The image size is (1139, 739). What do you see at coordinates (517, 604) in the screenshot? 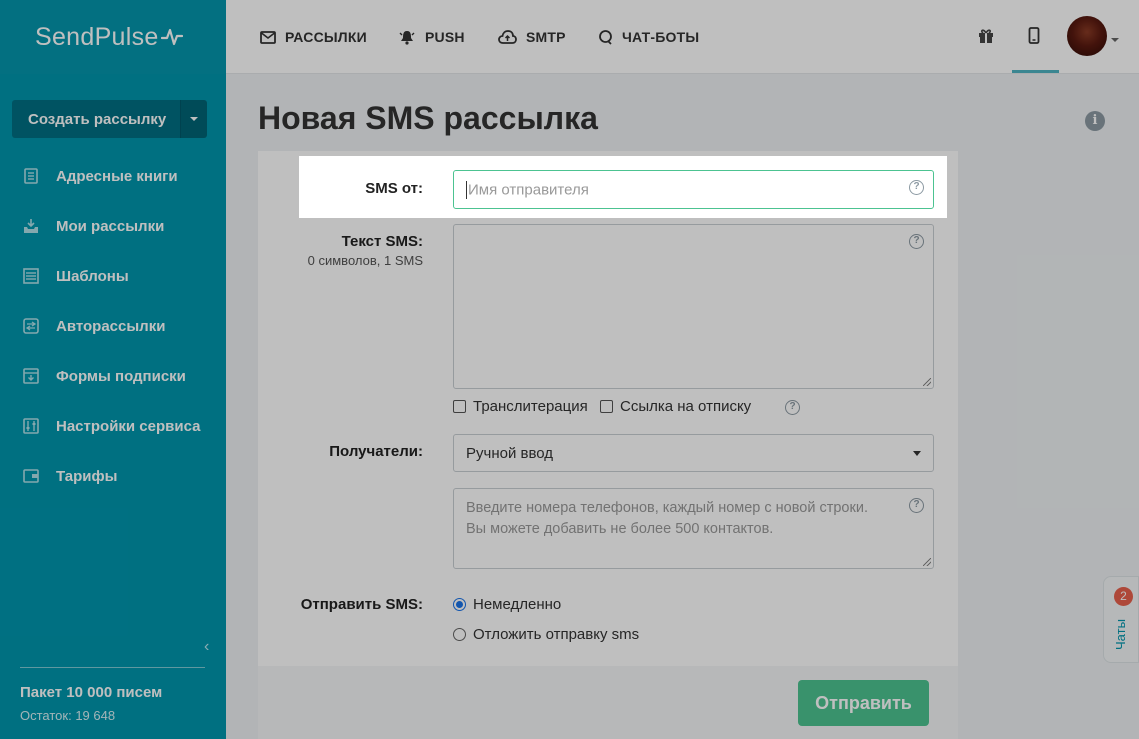
I see `send-now-label: Немедленно` at bounding box center [517, 604].